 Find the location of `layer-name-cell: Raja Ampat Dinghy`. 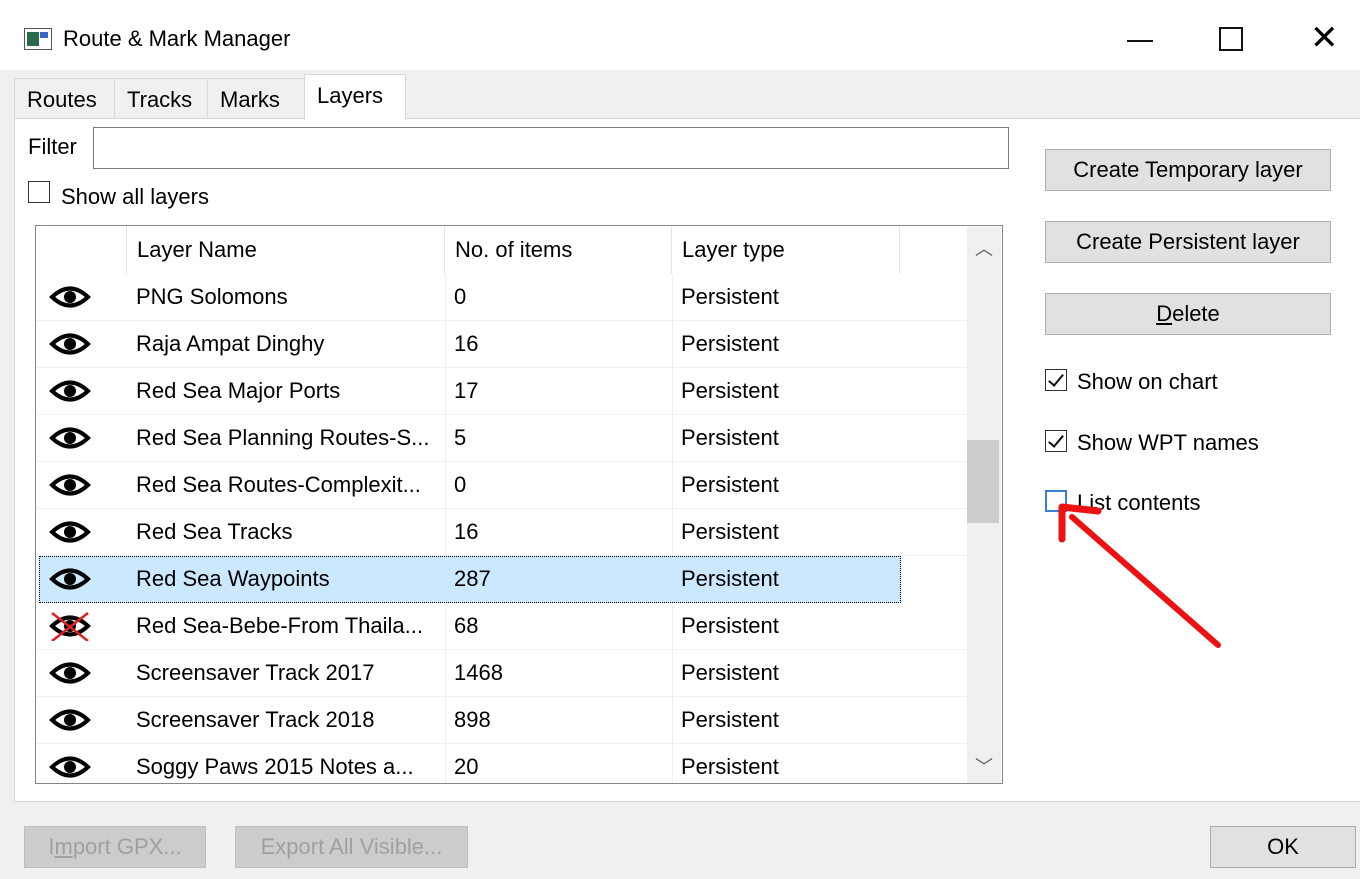

layer-name-cell: Raja Ampat Dinghy is located at coordinates (230, 343).